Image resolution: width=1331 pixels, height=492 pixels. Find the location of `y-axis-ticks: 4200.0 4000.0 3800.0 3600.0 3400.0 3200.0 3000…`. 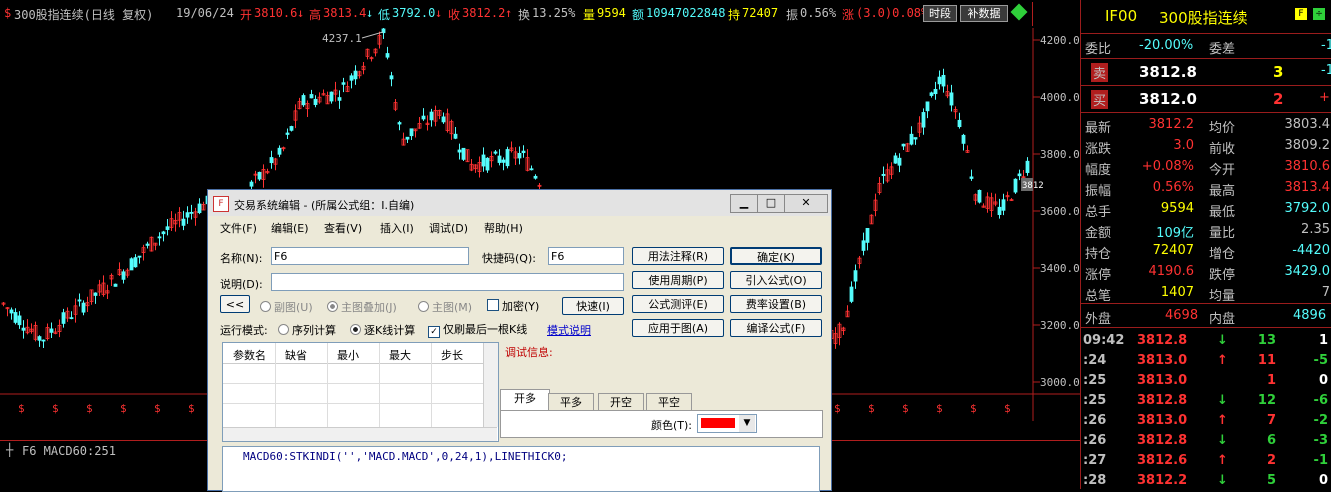

y-axis-ticks: 4200.0 4000.0 3800.0 3600.0 3400.0 3200.0 3000… is located at coordinates (1056, 211).